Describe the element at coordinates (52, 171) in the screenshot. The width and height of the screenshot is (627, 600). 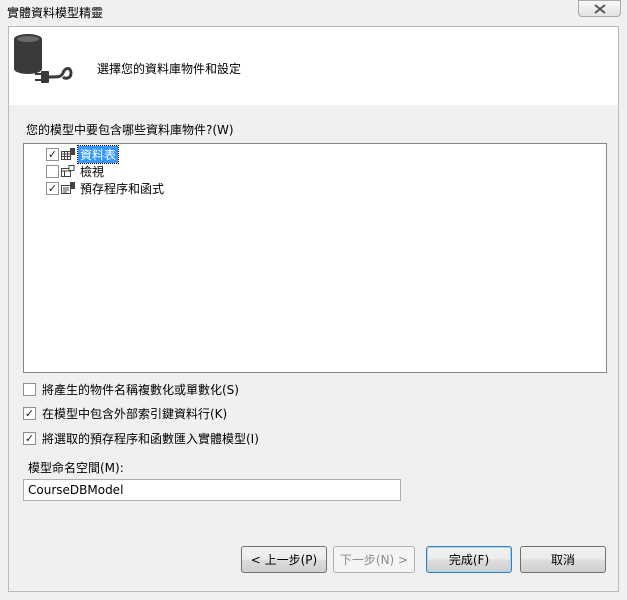
I see `views-checkbox` at that location.